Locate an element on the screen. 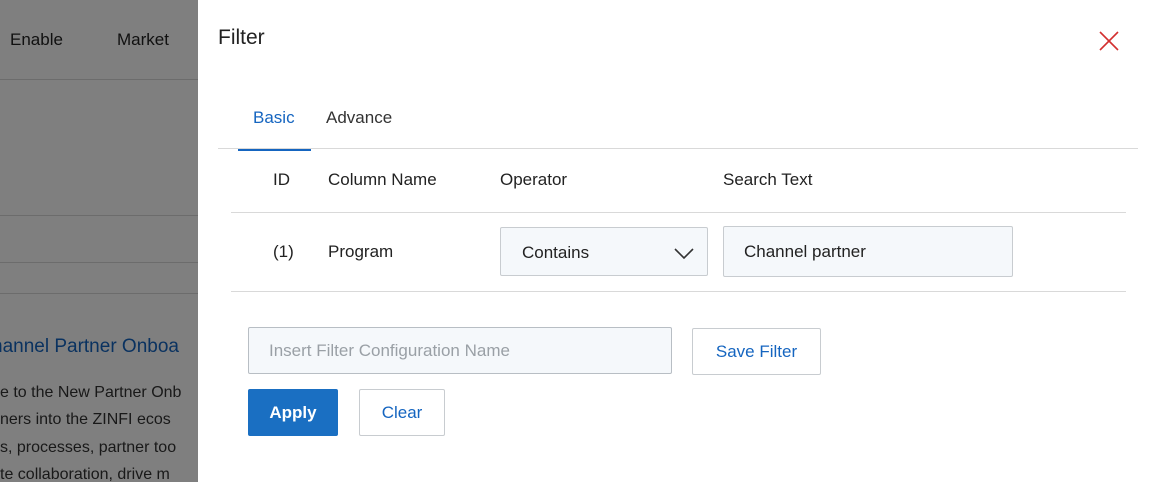  operator-value: Contains is located at coordinates (556, 252).